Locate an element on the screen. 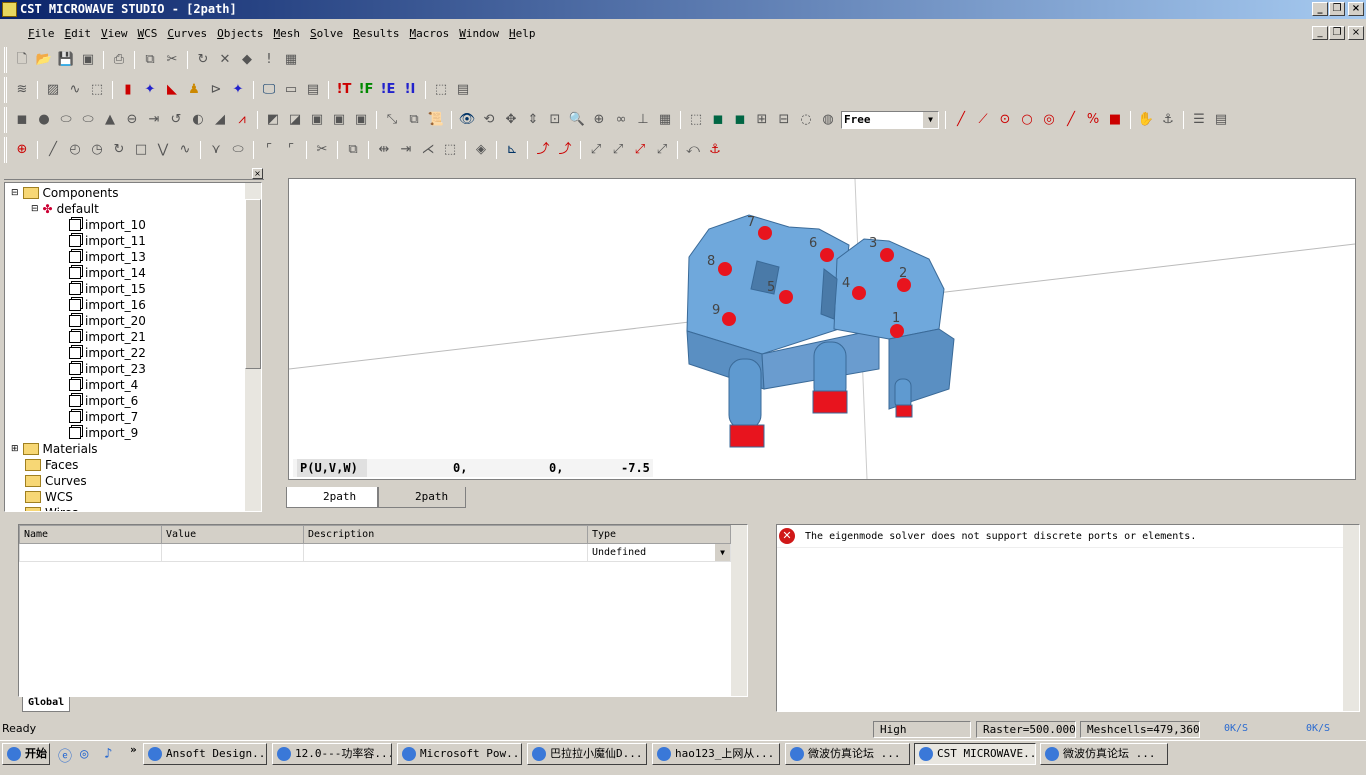  tree-solid-item: import_4 is located at coordinates (136, 385).